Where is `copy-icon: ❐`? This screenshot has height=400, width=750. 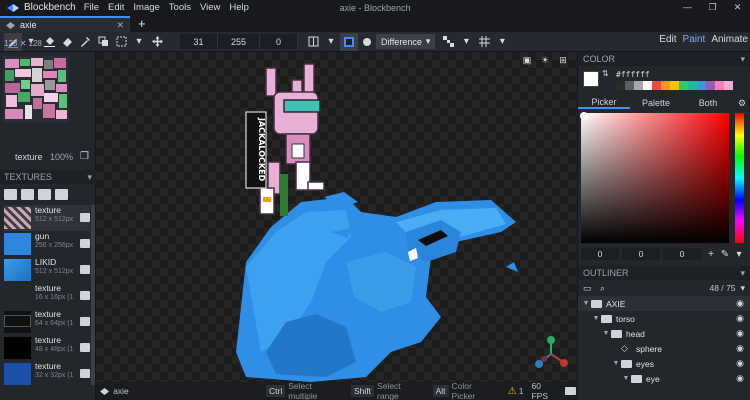 copy-icon: ❐ is located at coordinates (84, 156).